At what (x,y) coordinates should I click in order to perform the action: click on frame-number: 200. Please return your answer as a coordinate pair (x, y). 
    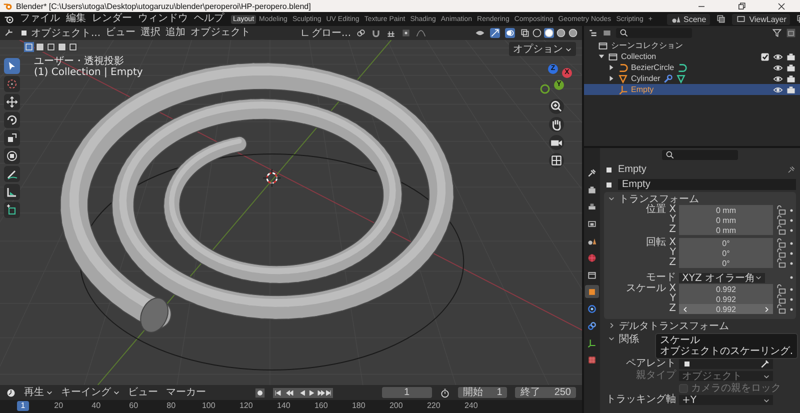
    Looking at the image, I should click on (396, 406).